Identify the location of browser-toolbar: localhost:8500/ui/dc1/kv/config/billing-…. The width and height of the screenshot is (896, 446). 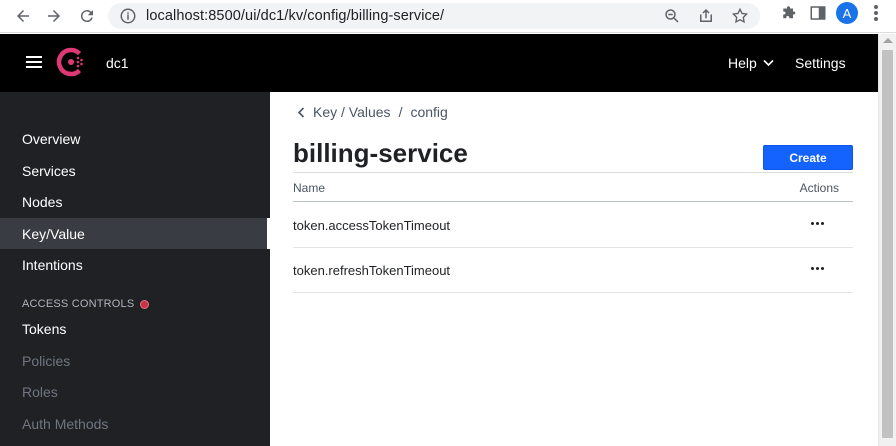
(448, 16).